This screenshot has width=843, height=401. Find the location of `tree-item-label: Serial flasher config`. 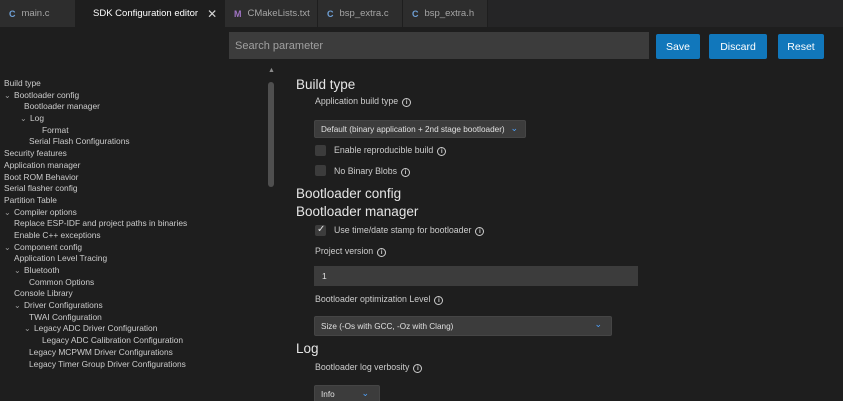

tree-item-label: Serial flasher config is located at coordinates (41, 188).